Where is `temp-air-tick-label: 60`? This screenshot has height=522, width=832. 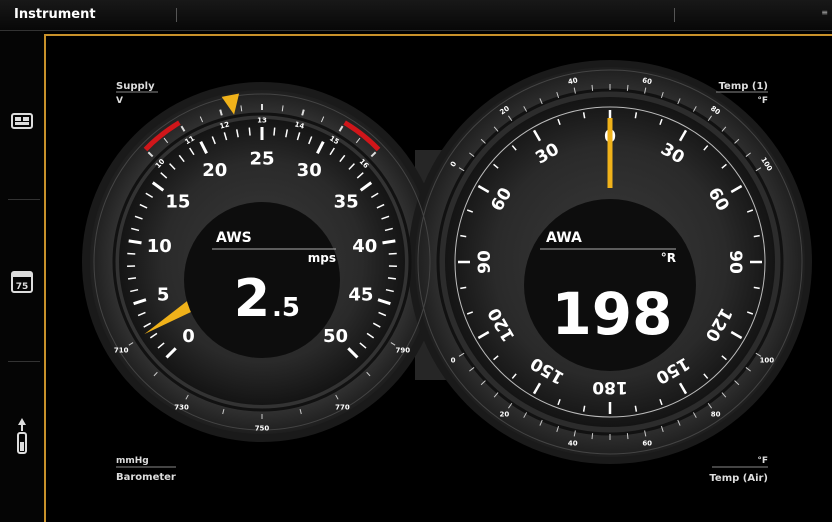
temp-air-tick-label: 60 is located at coordinates (647, 444).